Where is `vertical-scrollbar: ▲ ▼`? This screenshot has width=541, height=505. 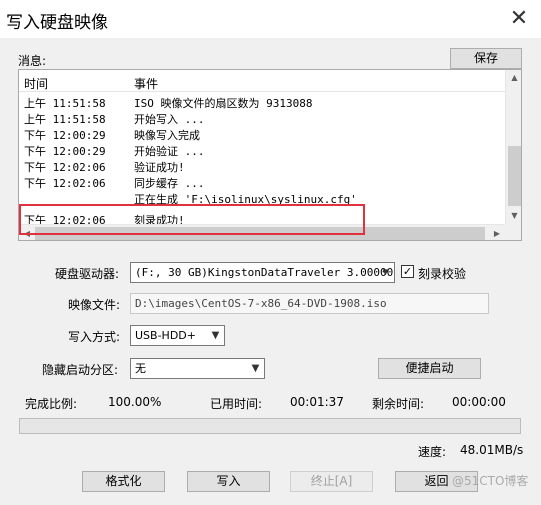
vertical-scrollbar: ▲ ▼ is located at coordinates (513, 147).